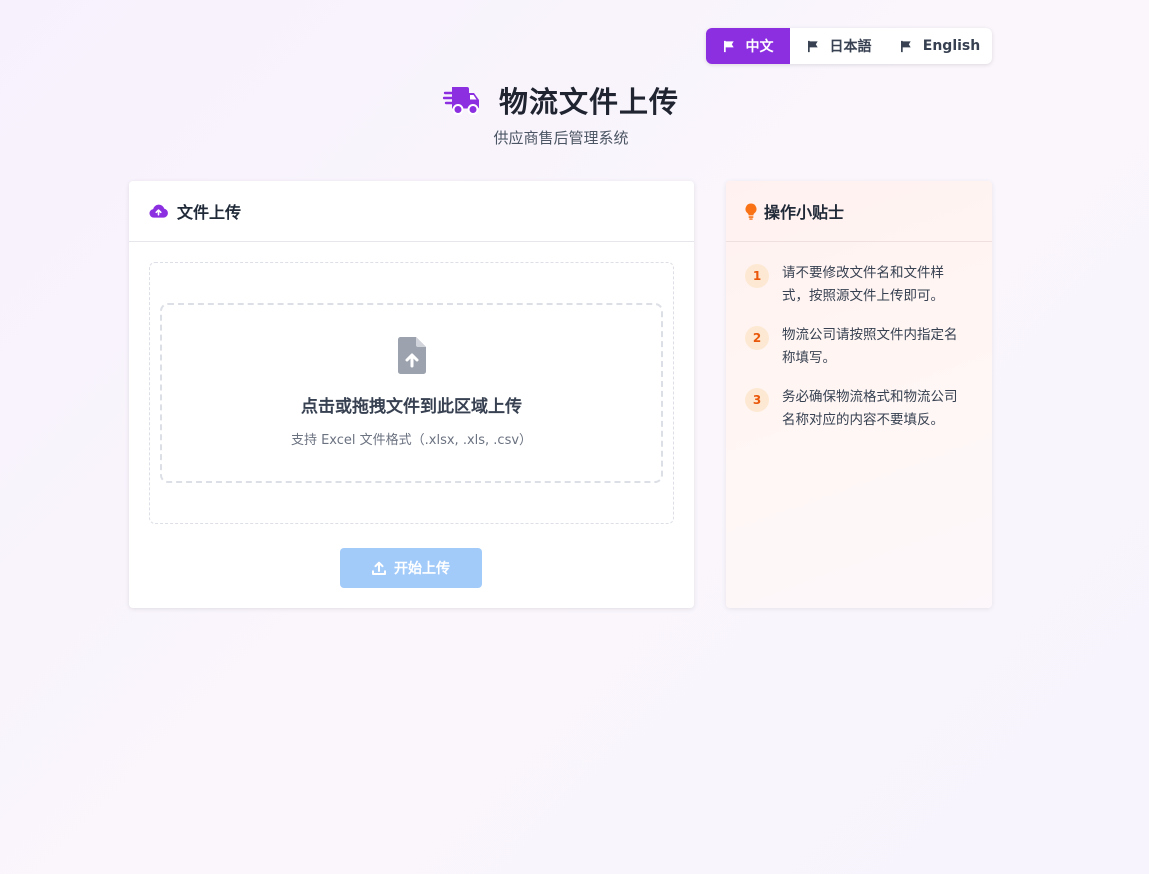 The width and height of the screenshot is (1149, 874). I want to click on tip-item: 3 务必确保物流格式和物流公司名称对应的内容不要填反。, so click(858, 409).